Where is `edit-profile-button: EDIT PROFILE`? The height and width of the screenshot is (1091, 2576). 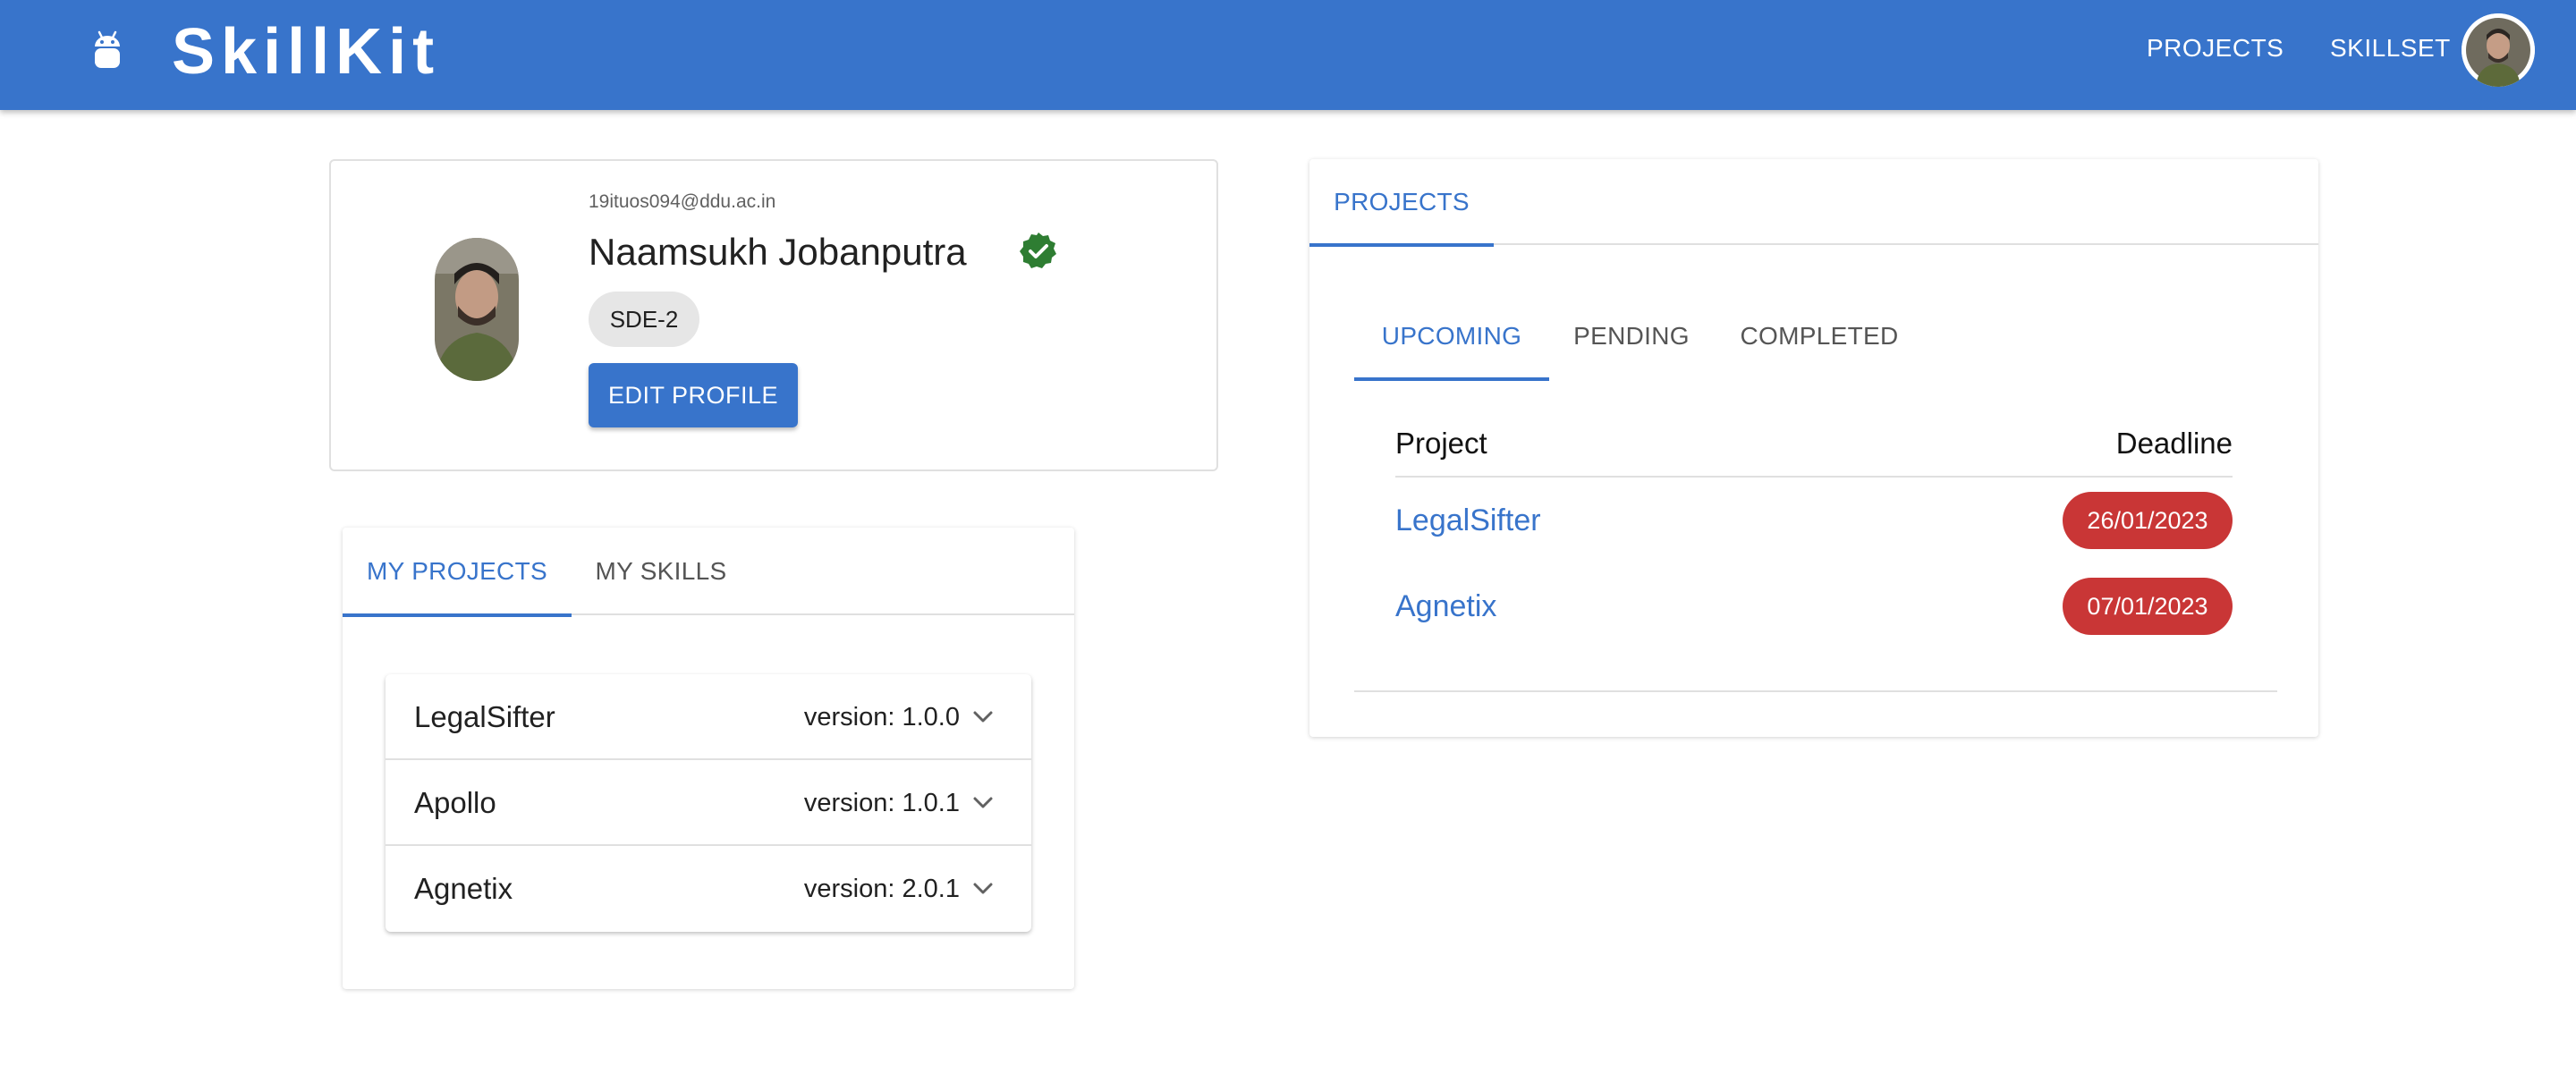
edit-profile-button: EDIT PROFILE is located at coordinates (693, 395).